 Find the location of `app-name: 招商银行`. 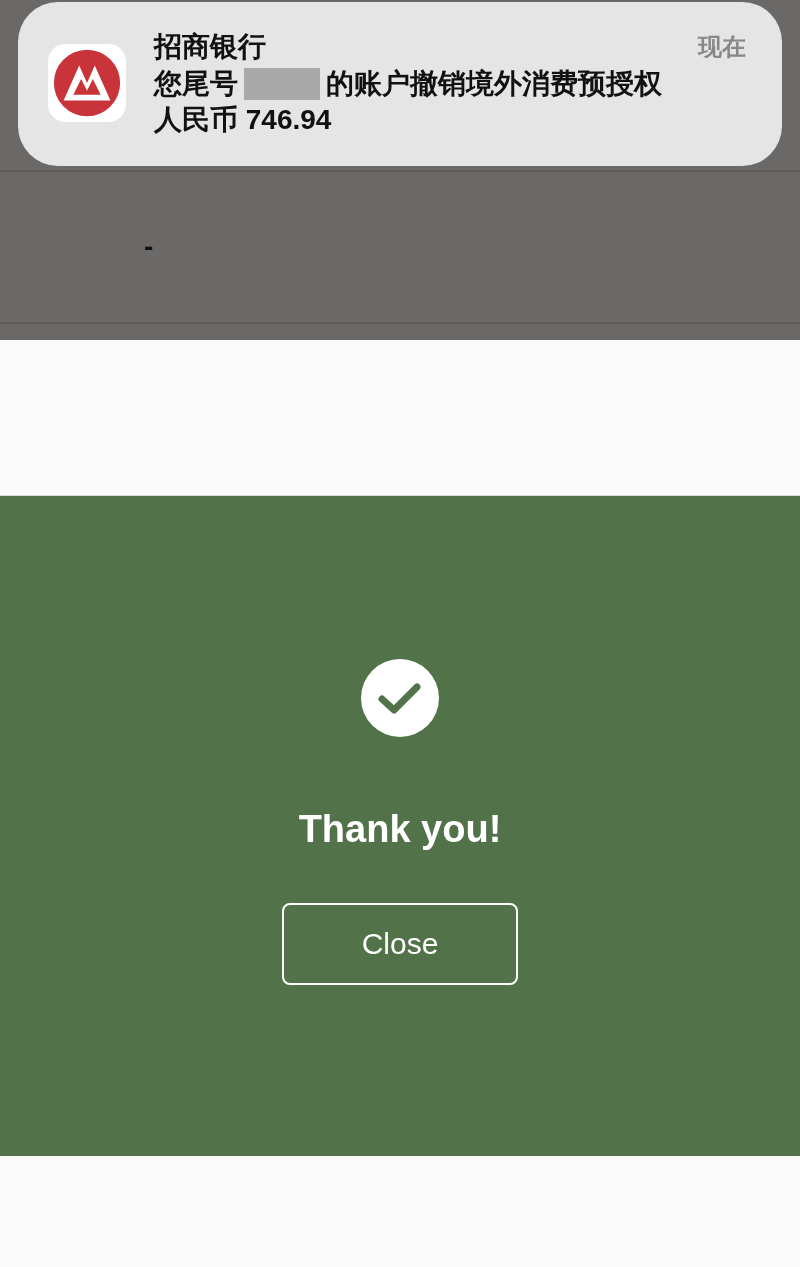

app-name: 招商银行 is located at coordinates (210, 47).